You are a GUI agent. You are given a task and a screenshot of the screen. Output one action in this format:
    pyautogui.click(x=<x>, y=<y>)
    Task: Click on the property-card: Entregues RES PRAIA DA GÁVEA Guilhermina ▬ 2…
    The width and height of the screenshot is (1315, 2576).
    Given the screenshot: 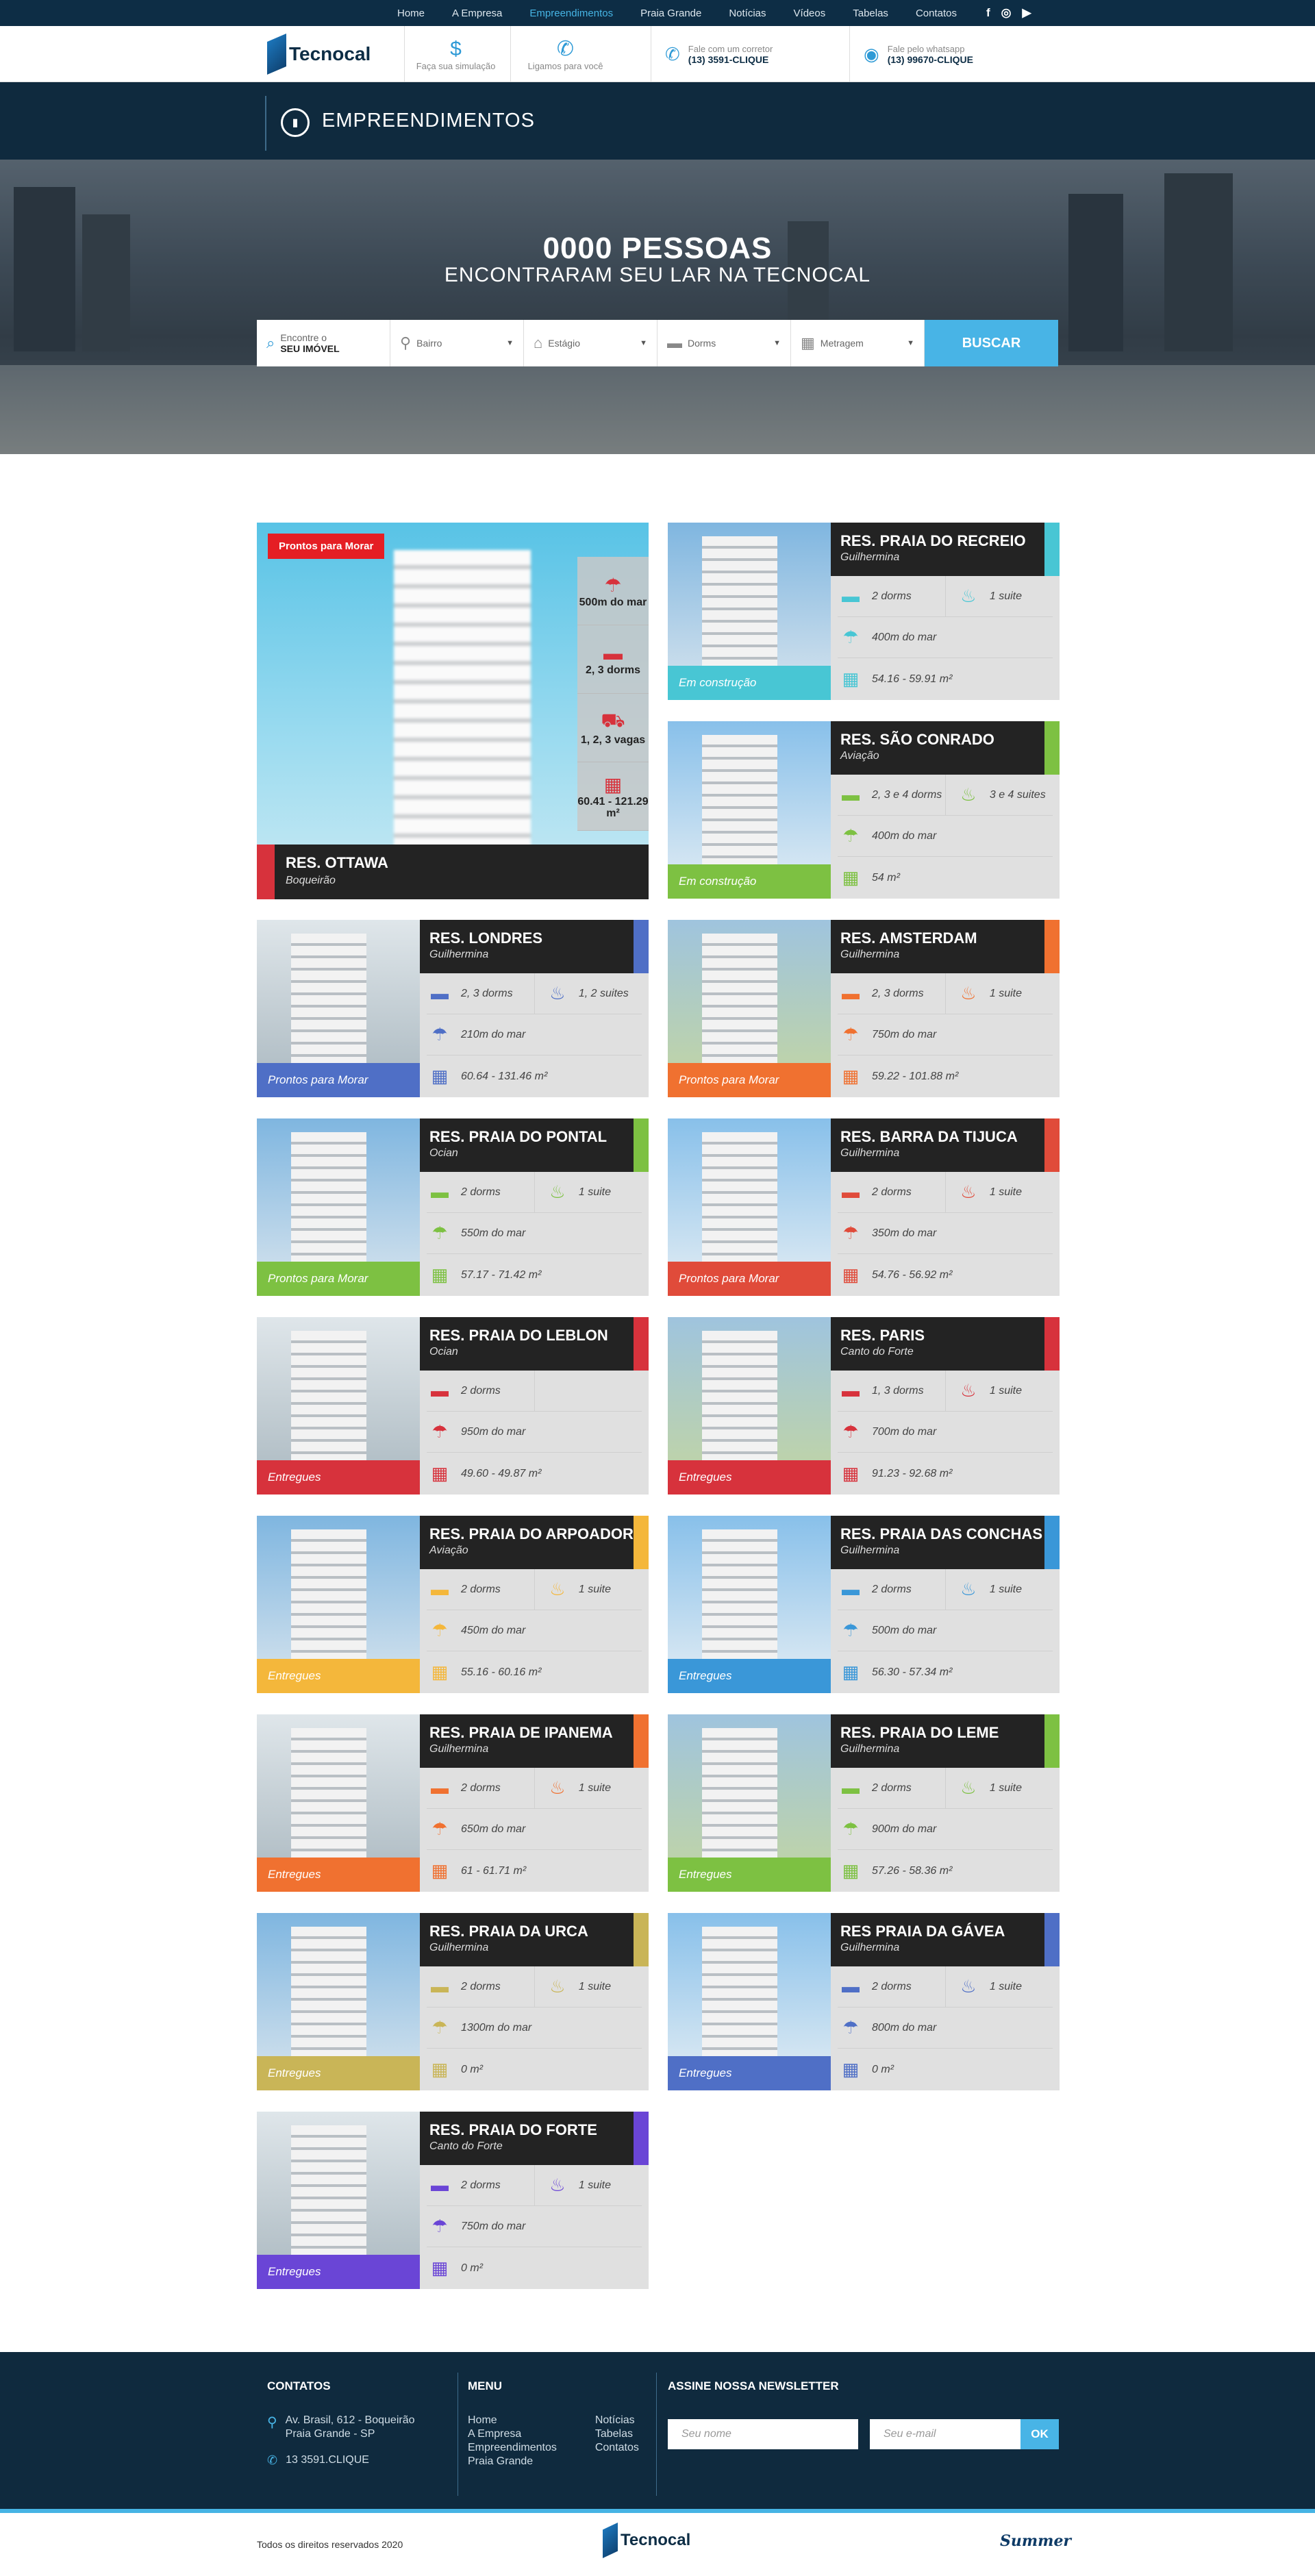 What is the action you would take?
    pyautogui.click(x=864, y=2001)
    